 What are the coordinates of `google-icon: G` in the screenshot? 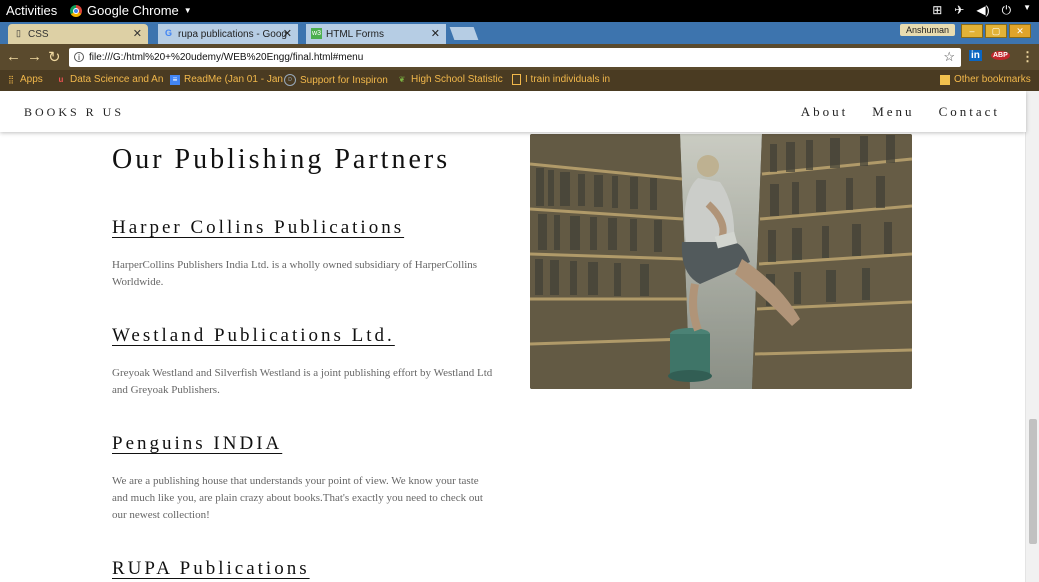 It's located at (168, 33).